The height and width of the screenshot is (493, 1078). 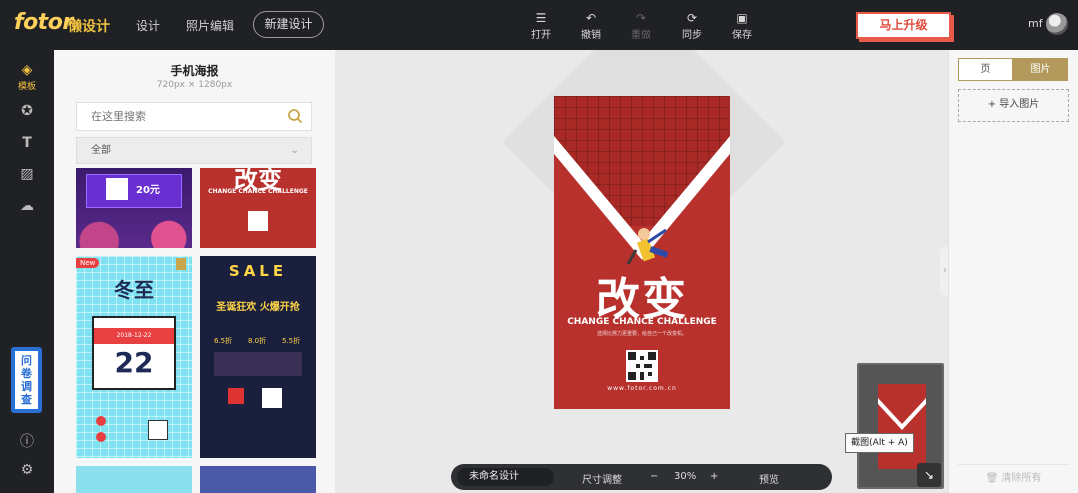 What do you see at coordinates (210, 25) in the screenshot?
I see `nav-photo-edit: 照片编辑` at bounding box center [210, 25].